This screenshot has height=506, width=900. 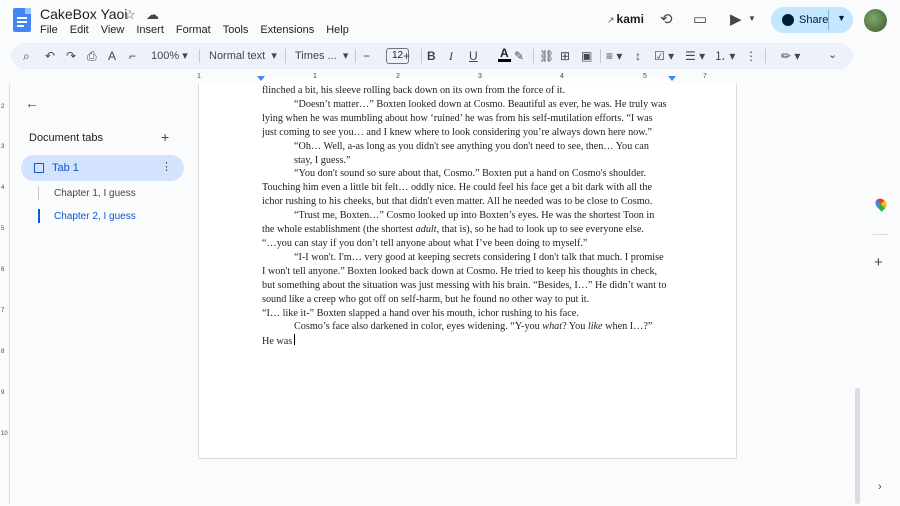 I want to click on paint-format-icon: ⌐, so click(x=132, y=56).